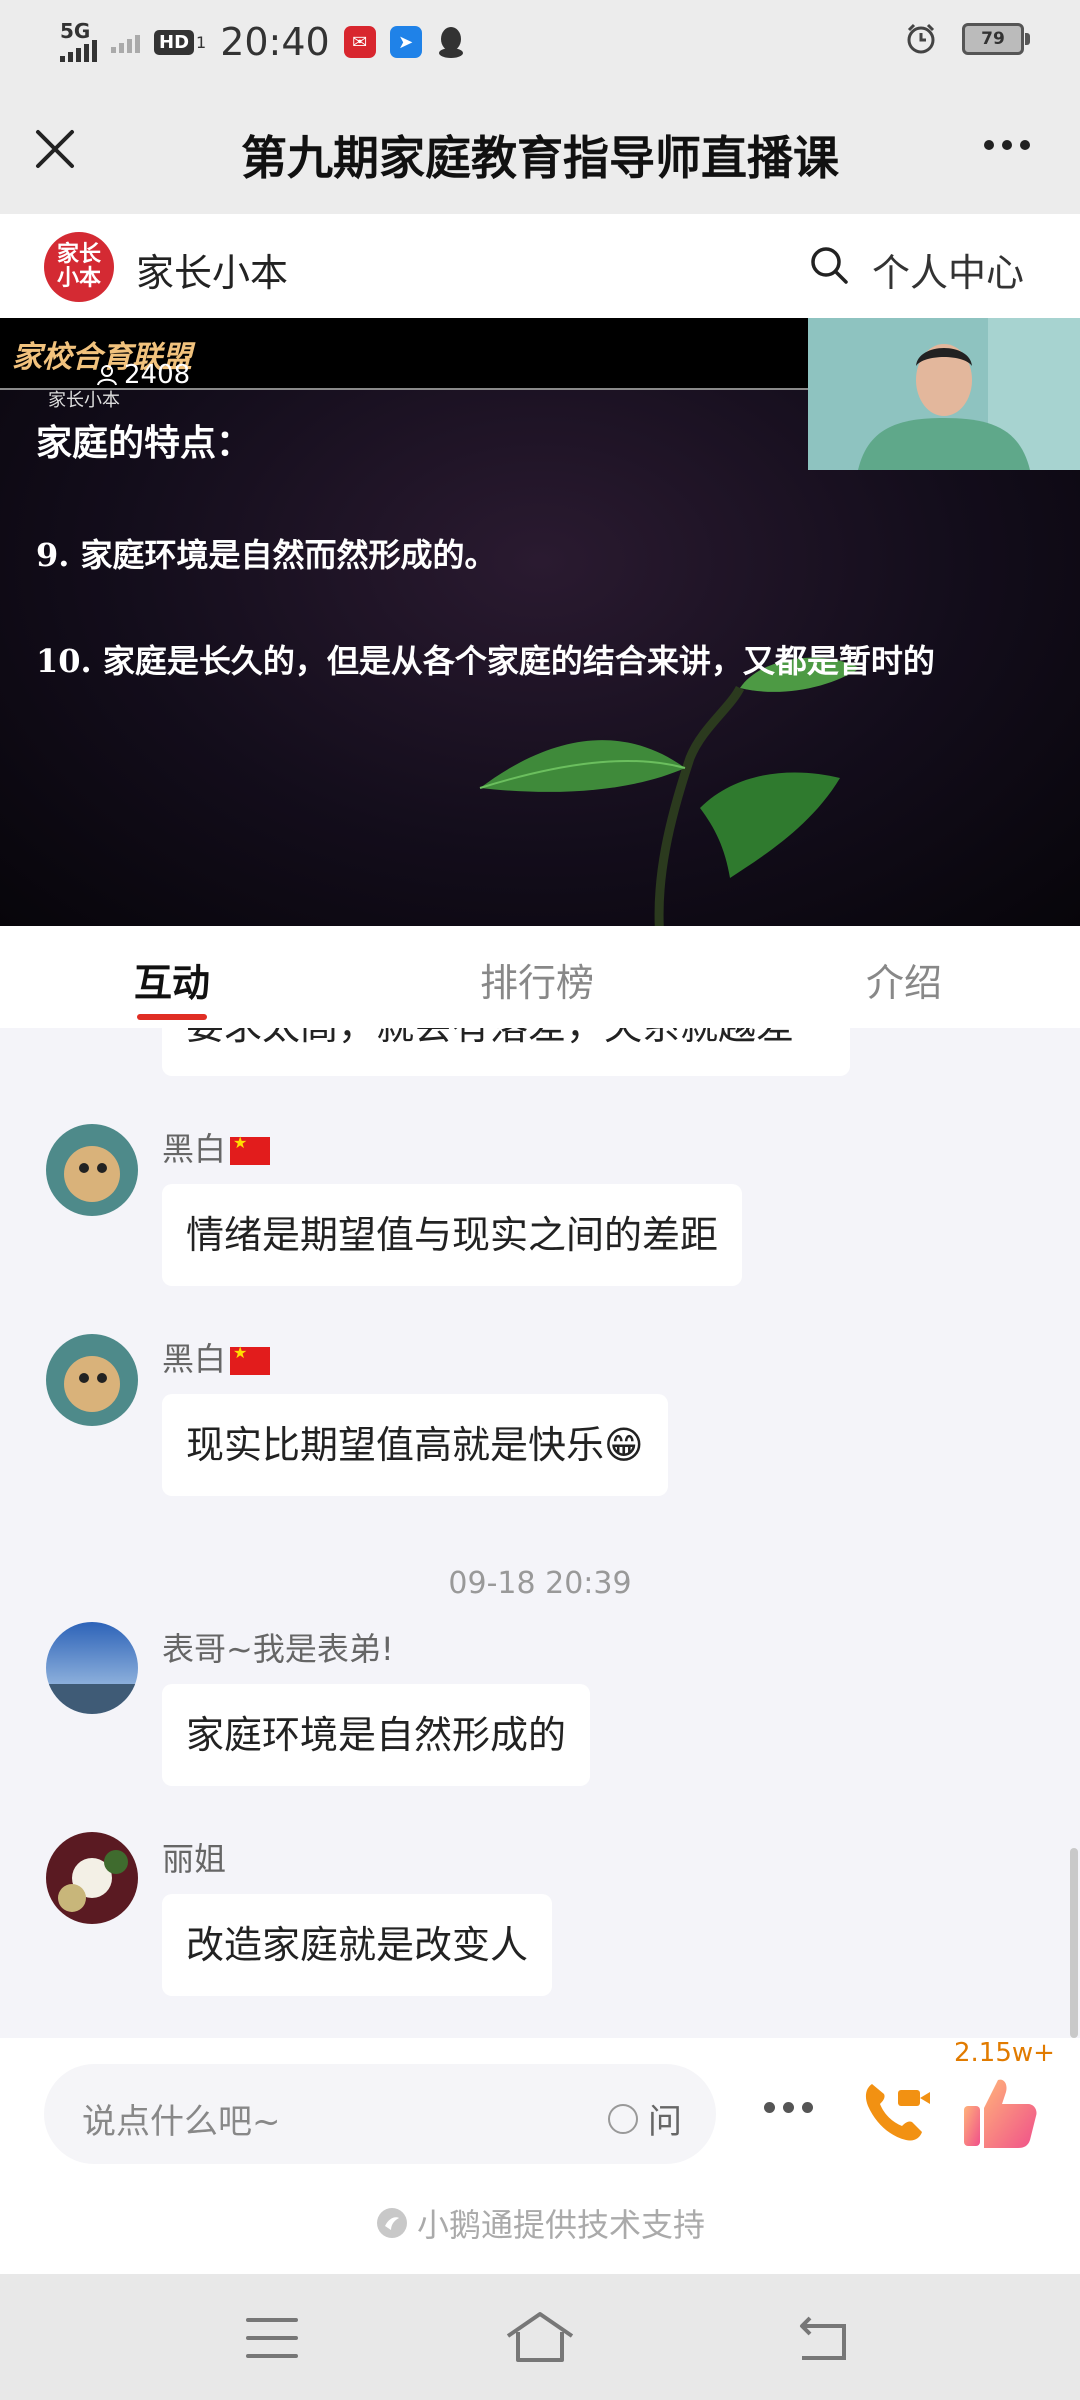 Image resolution: width=1080 pixels, height=2400 pixels. What do you see at coordinates (665, 2122) in the screenshot?
I see `ask-label: 问` at bounding box center [665, 2122].